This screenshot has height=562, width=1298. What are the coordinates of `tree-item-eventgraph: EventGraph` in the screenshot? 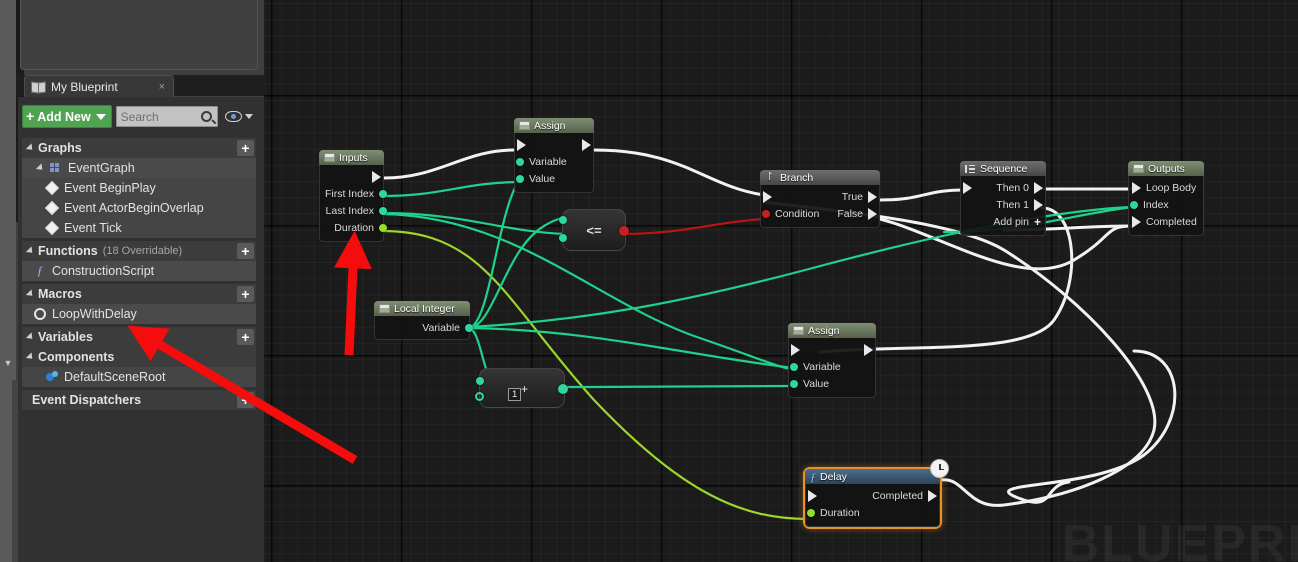 It's located at (139, 168).